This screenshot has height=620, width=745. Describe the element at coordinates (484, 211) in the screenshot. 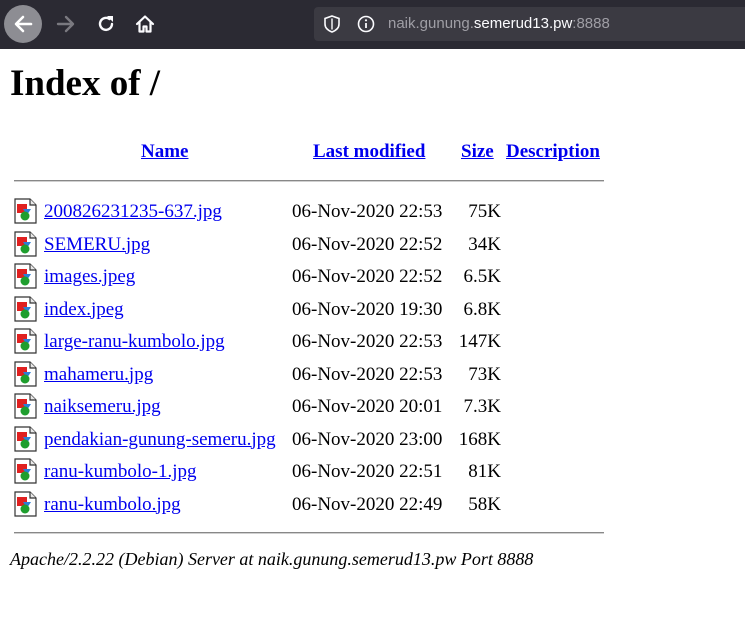

I see `file-size: 75K` at that location.